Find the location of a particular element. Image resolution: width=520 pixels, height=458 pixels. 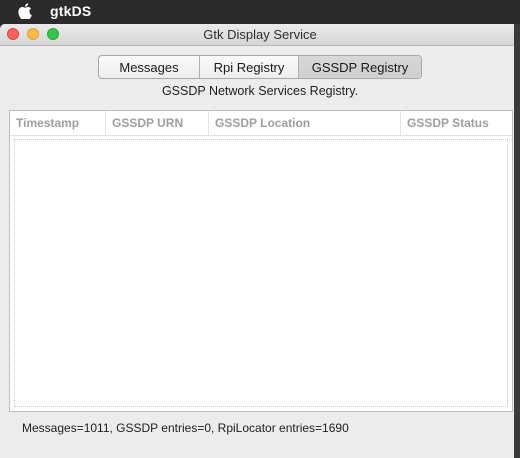

column-header-gssdp-status: GSSDP Status is located at coordinates (456, 123).